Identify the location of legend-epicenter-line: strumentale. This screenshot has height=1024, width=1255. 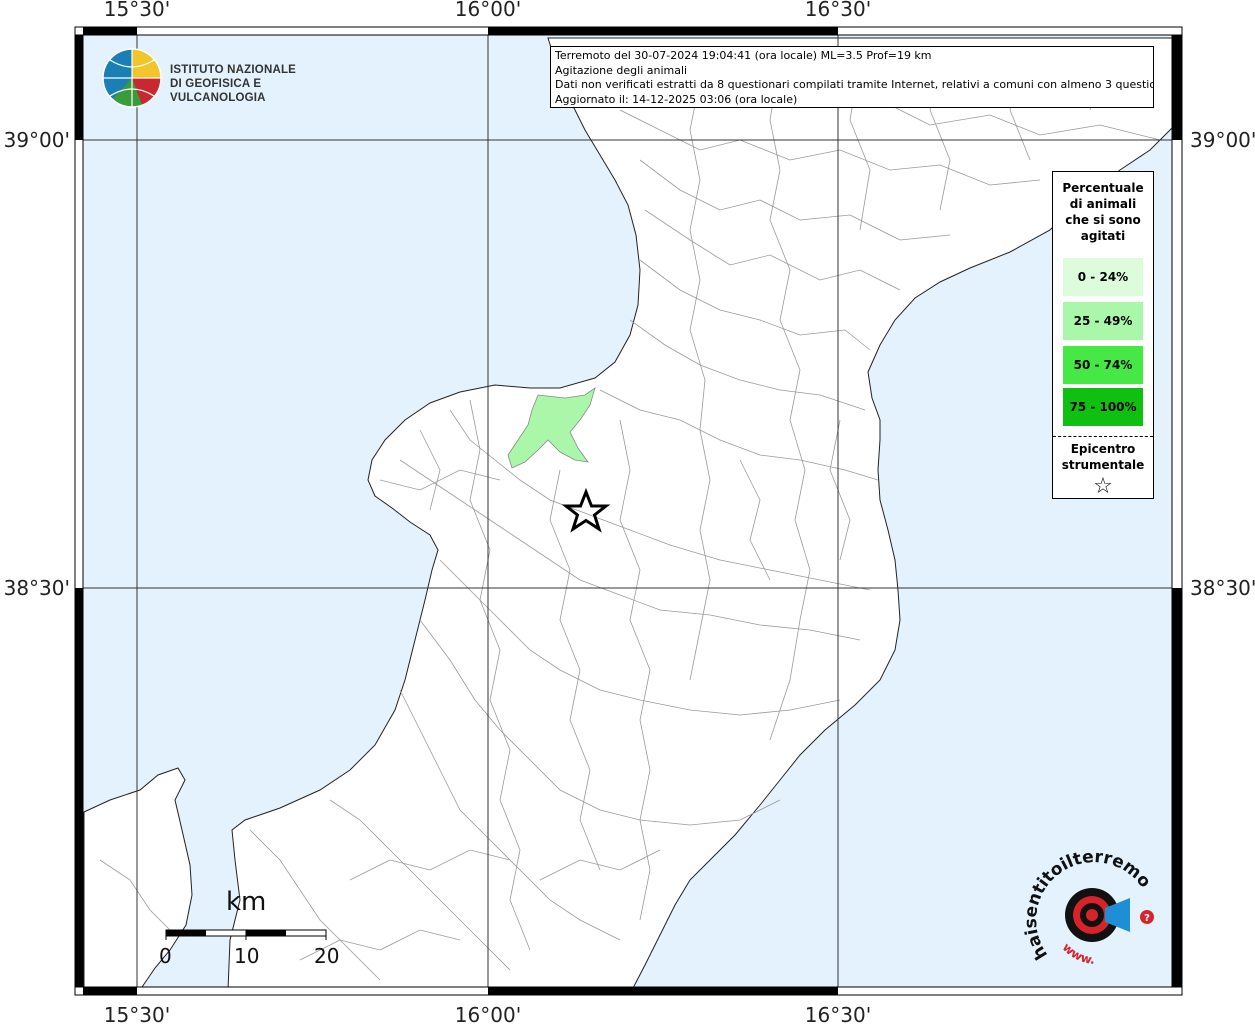
(1103, 465).